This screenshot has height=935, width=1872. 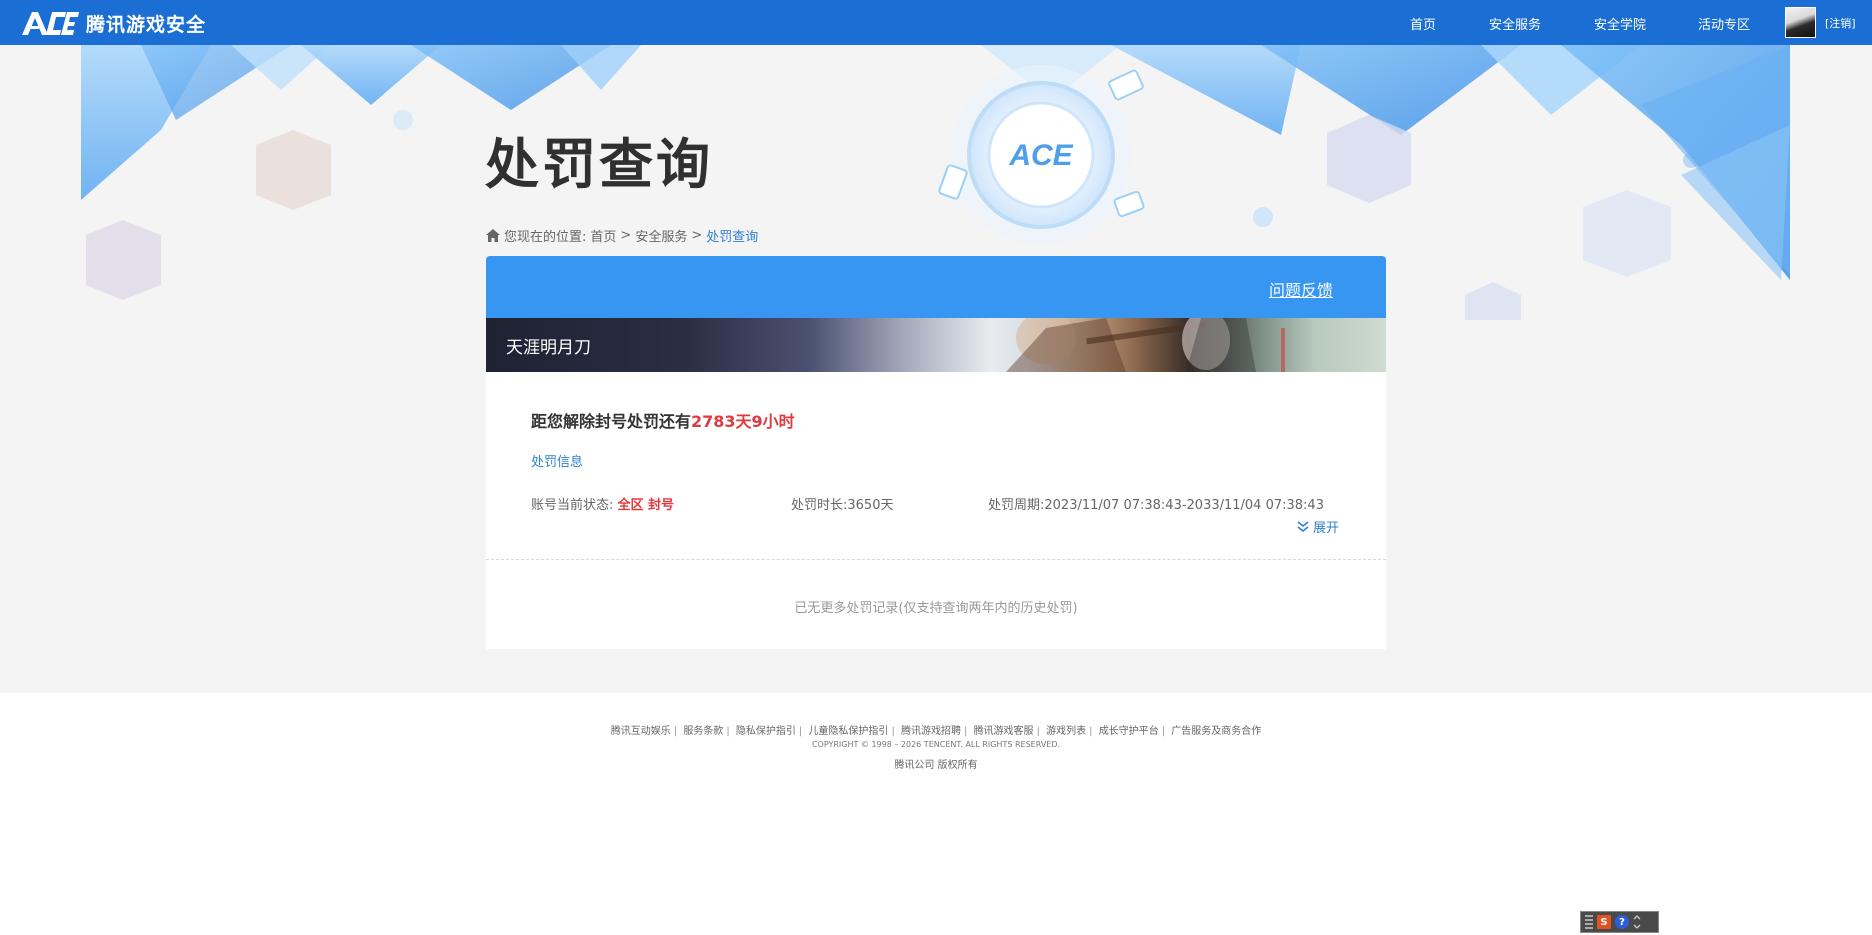 I want to click on no-more-records: 已无更多处罚记录(仅支持查询两年内的历史处罚), so click(x=936, y=608).